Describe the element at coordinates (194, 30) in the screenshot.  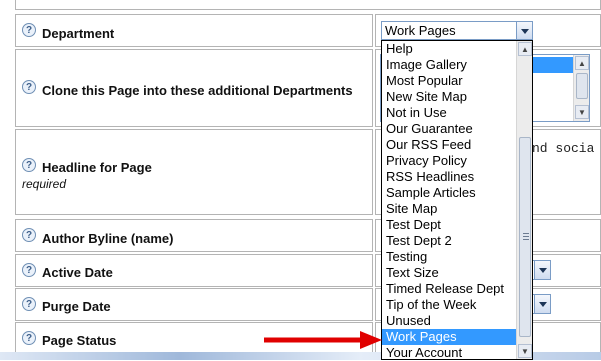
I see `field-row-department: ? Department` at that location.